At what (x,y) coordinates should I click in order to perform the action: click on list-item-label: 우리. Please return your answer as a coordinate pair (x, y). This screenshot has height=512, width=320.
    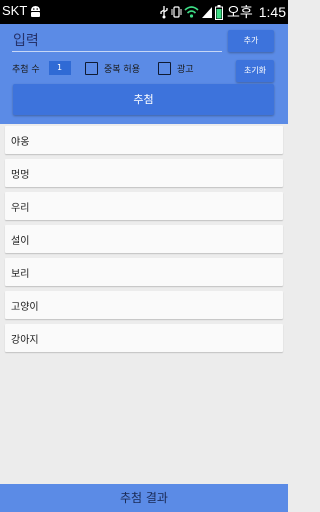
    Looking at the image, I should click on (20, 208).